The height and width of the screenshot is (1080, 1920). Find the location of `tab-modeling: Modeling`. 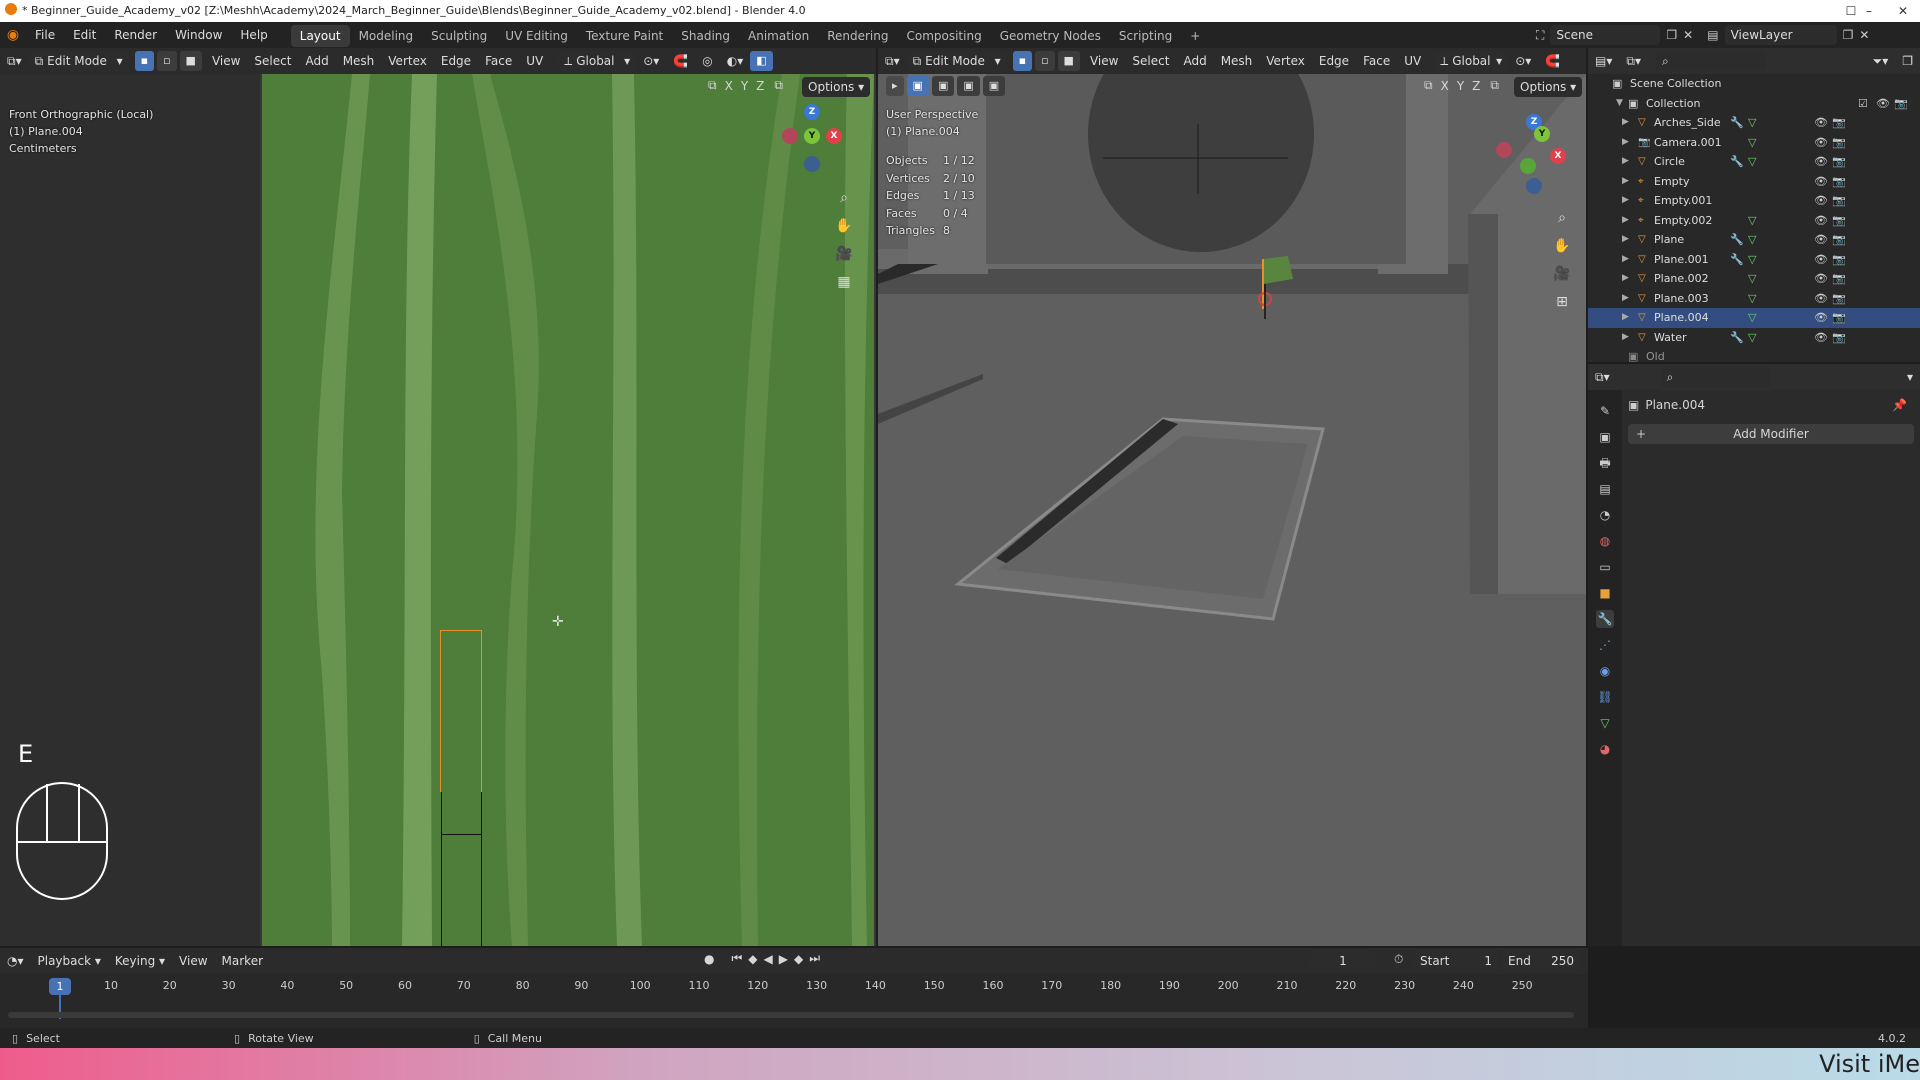

tab-modeling: Modeling is located at coordinates (386, 36).